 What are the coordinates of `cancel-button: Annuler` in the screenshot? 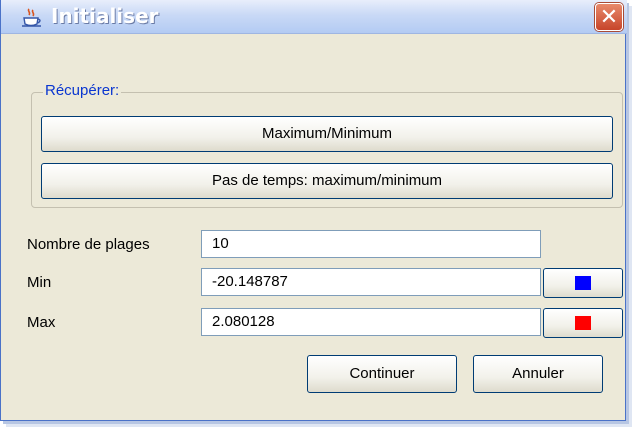 It's located at (538, 374).